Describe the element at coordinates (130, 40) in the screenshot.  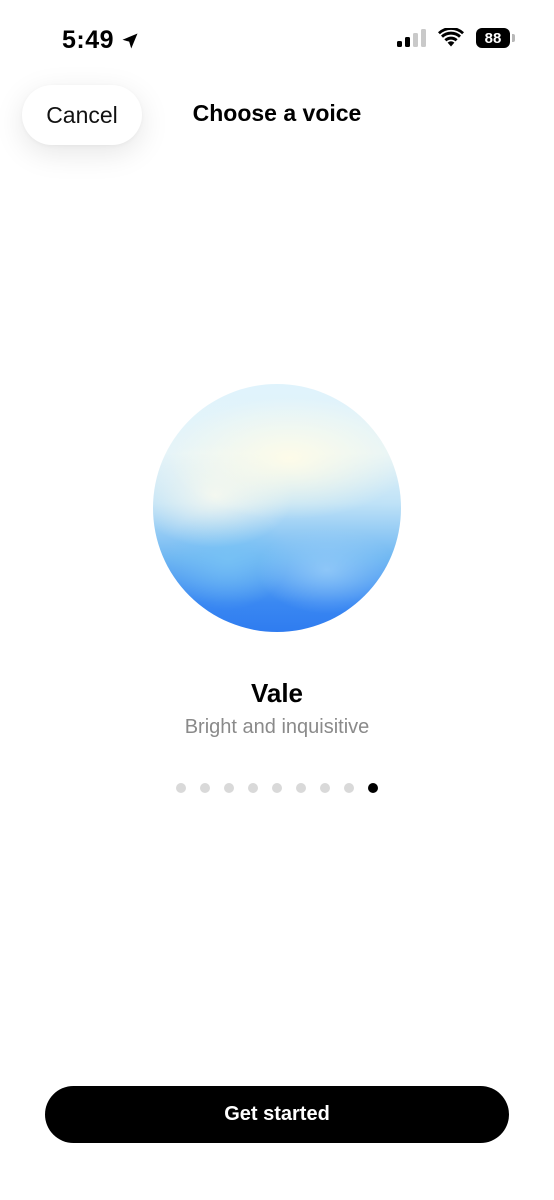
I see `location-arrow-icon` at that location.